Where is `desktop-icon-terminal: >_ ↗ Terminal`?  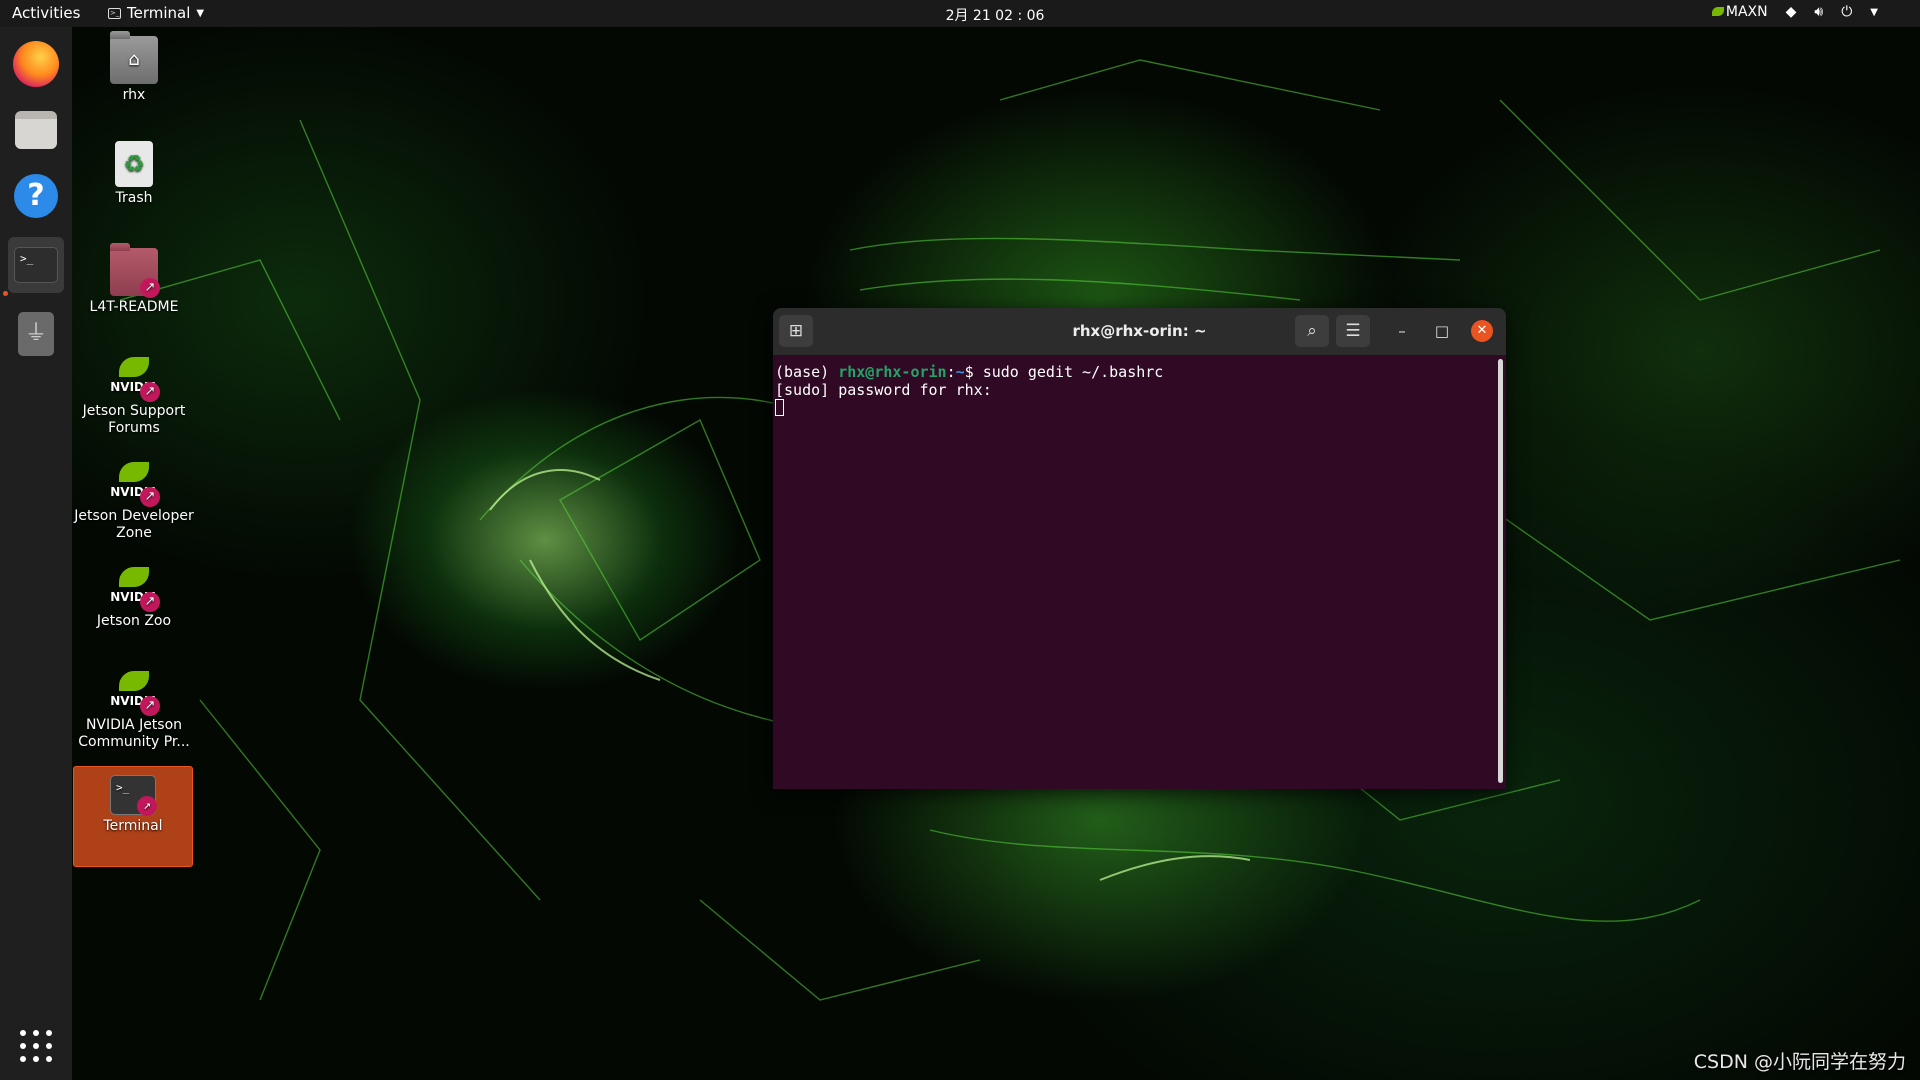 desktop-icon-terminal: >_ ↗ Terminal is located at coordinates (133, 816).